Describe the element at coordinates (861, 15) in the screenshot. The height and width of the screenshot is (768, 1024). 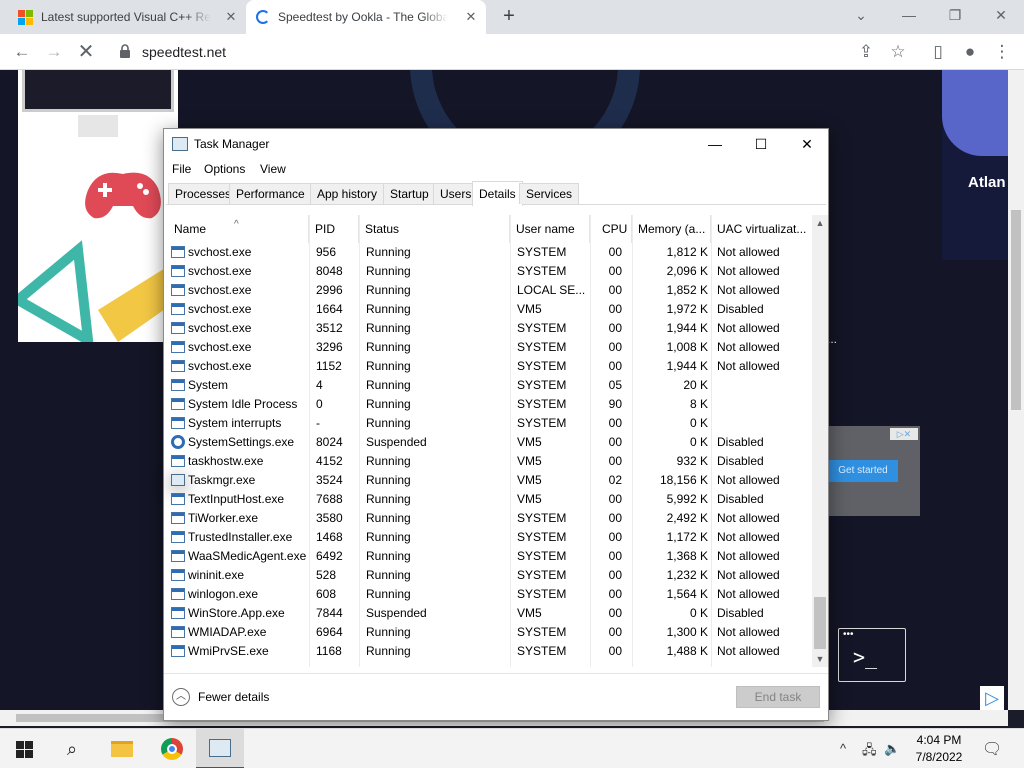
I see `tab-search-icon: ⌄` at that location.